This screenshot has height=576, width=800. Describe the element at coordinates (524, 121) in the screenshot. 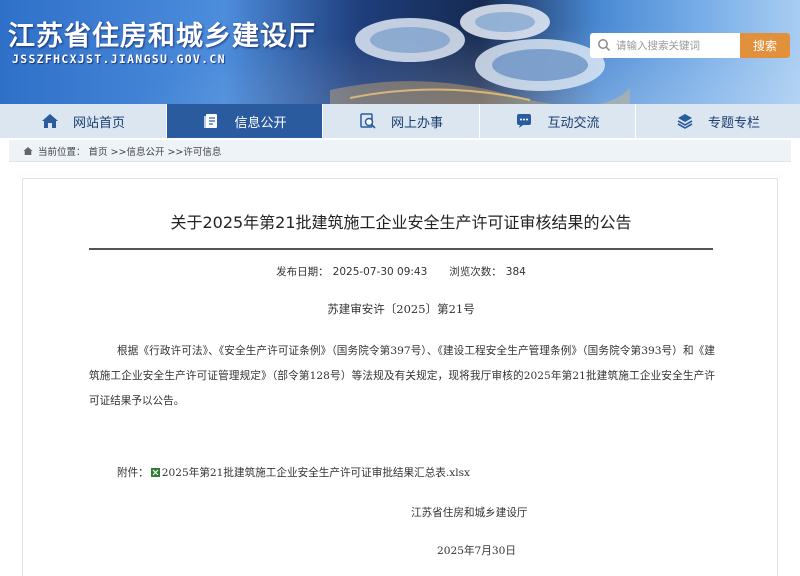

I see `chat-icon` at that location.